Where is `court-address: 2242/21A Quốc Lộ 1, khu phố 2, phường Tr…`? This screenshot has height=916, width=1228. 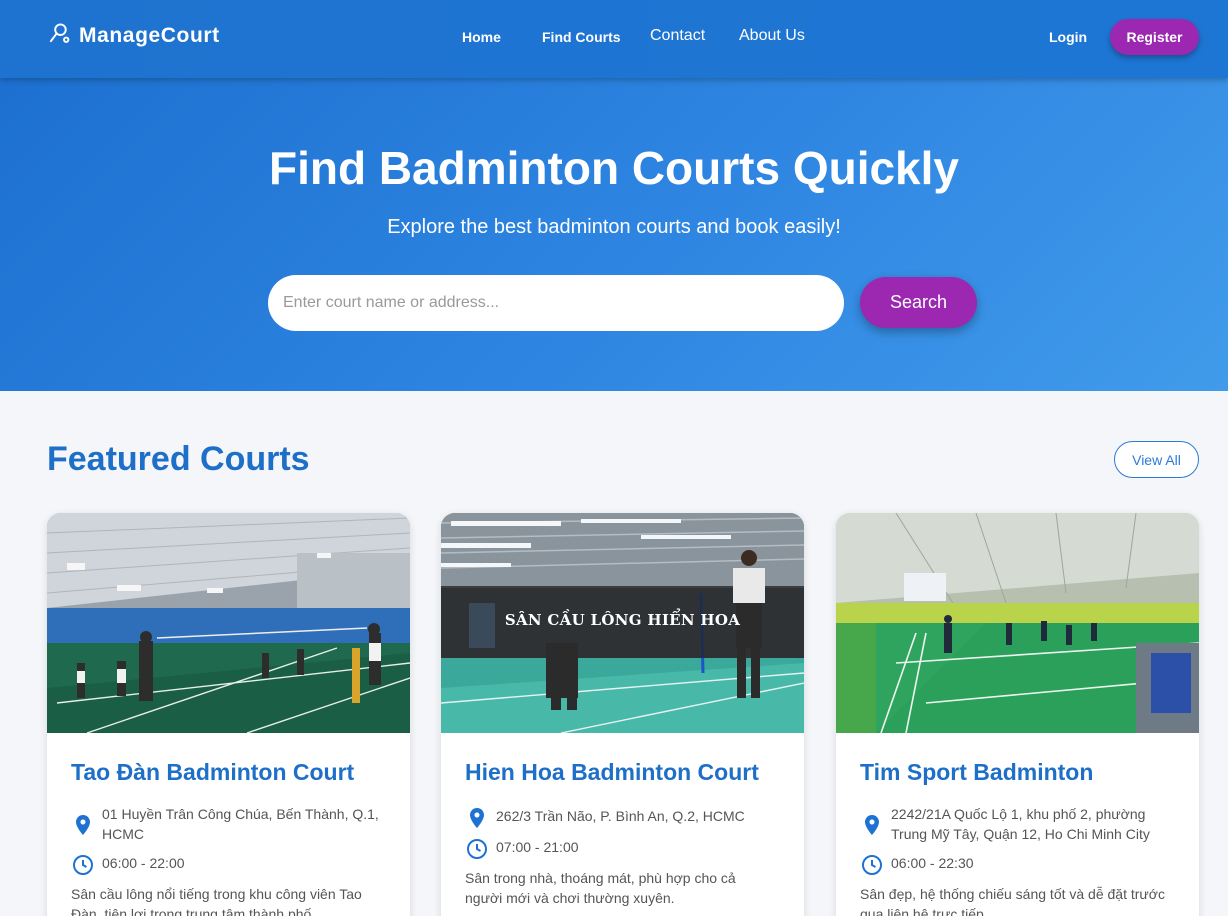
court-address: 2242/21A Quốc Lộ 1, khu phố 2, phường Tr… is located at coordinates (1020, 824).